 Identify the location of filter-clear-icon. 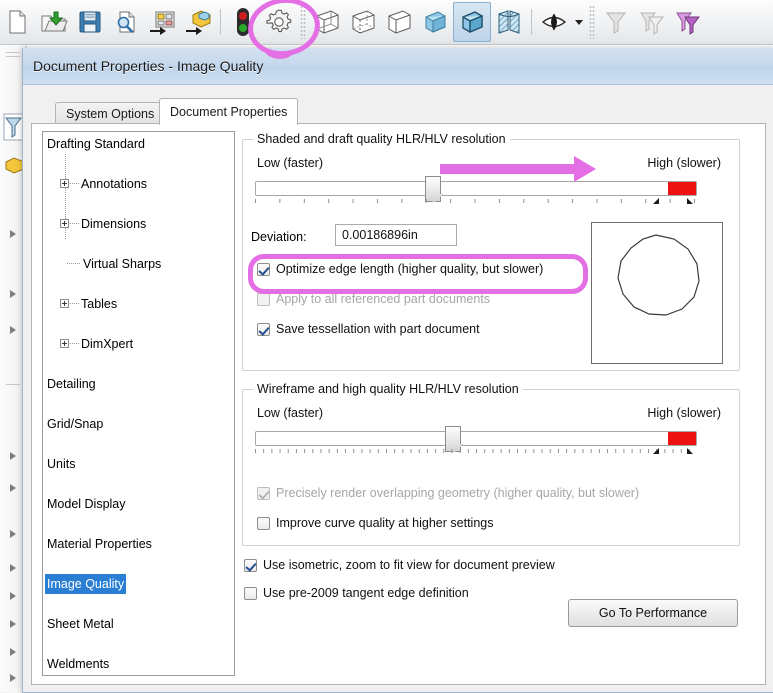
(652, 22).